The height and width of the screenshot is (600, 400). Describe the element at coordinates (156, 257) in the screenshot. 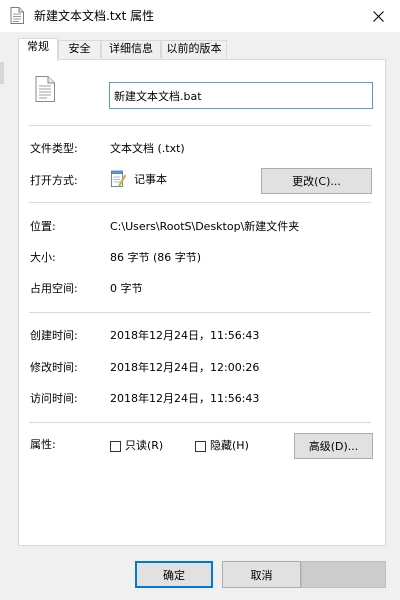

I see `size-value: 86 字节 (86 字节)` at that location.